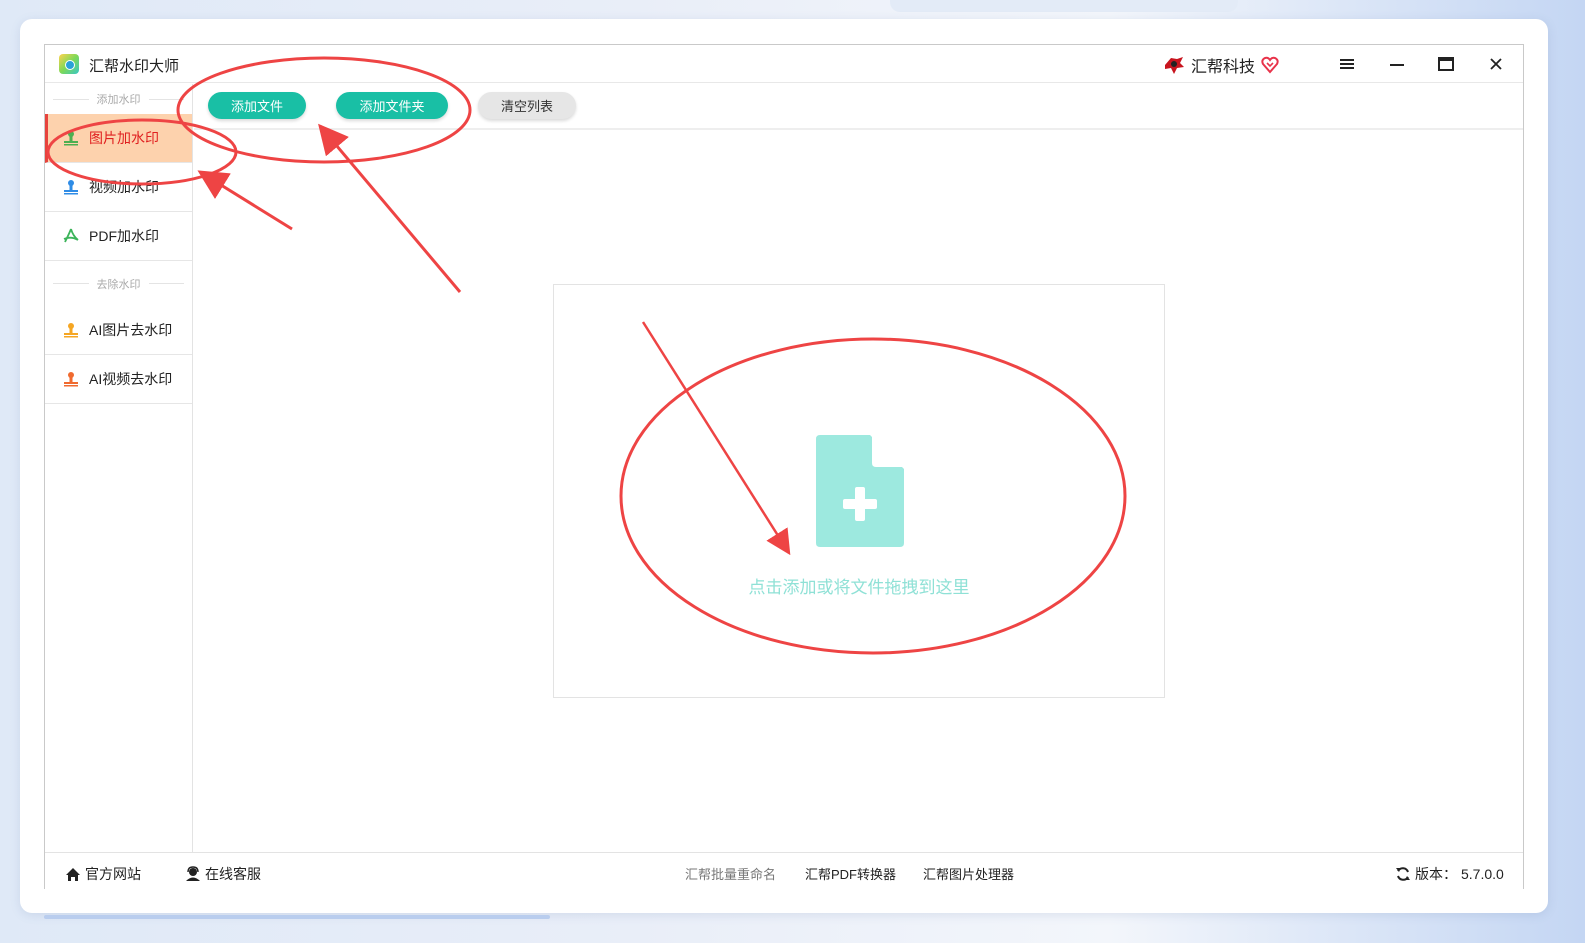 Image resolution: width=1585 pixels, height=943 pixels. What do you see at coordinates (730, 873) in the screenshot?
I see `footer-link-rename: 汇帮批量重命名` at bounding box center [730, 873].